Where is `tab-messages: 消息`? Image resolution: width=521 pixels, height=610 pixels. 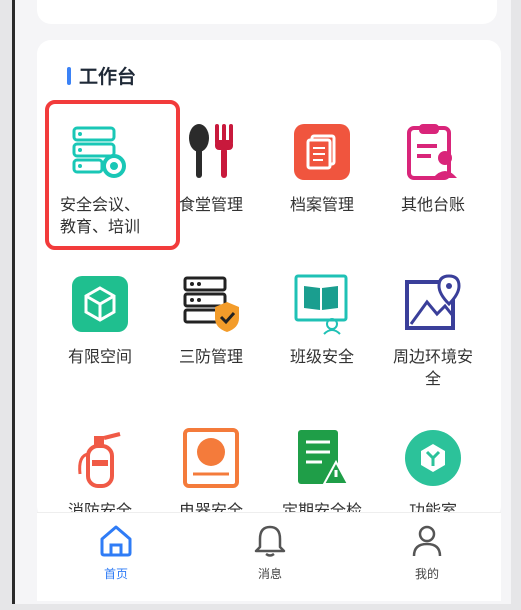
tab-messages: 消息 is located at coordinates (270, 552).